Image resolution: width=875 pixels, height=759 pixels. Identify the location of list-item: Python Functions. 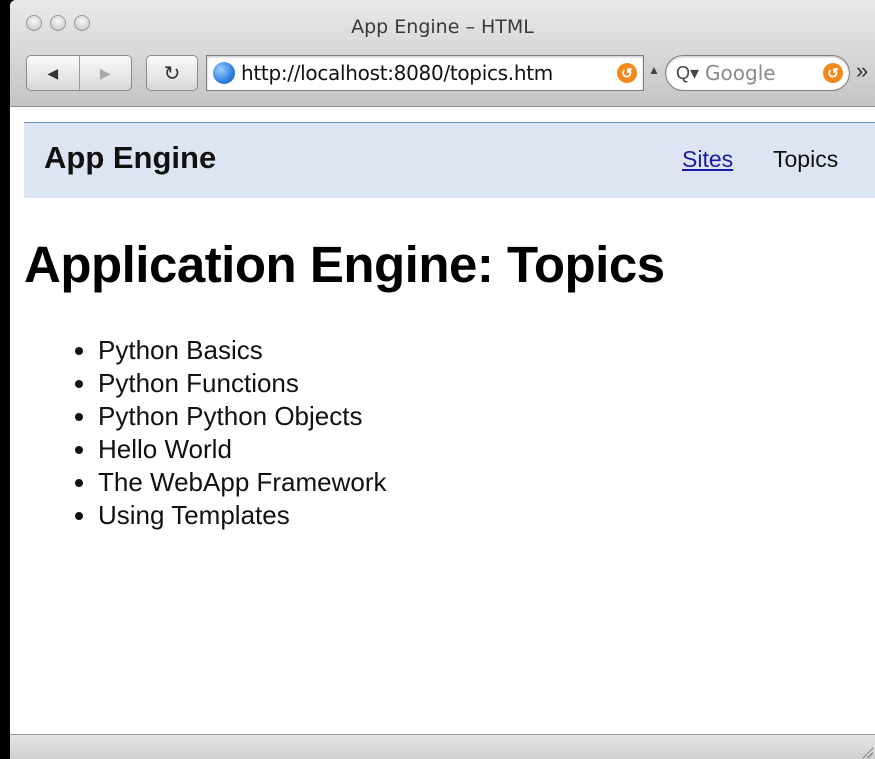
(242, 383).